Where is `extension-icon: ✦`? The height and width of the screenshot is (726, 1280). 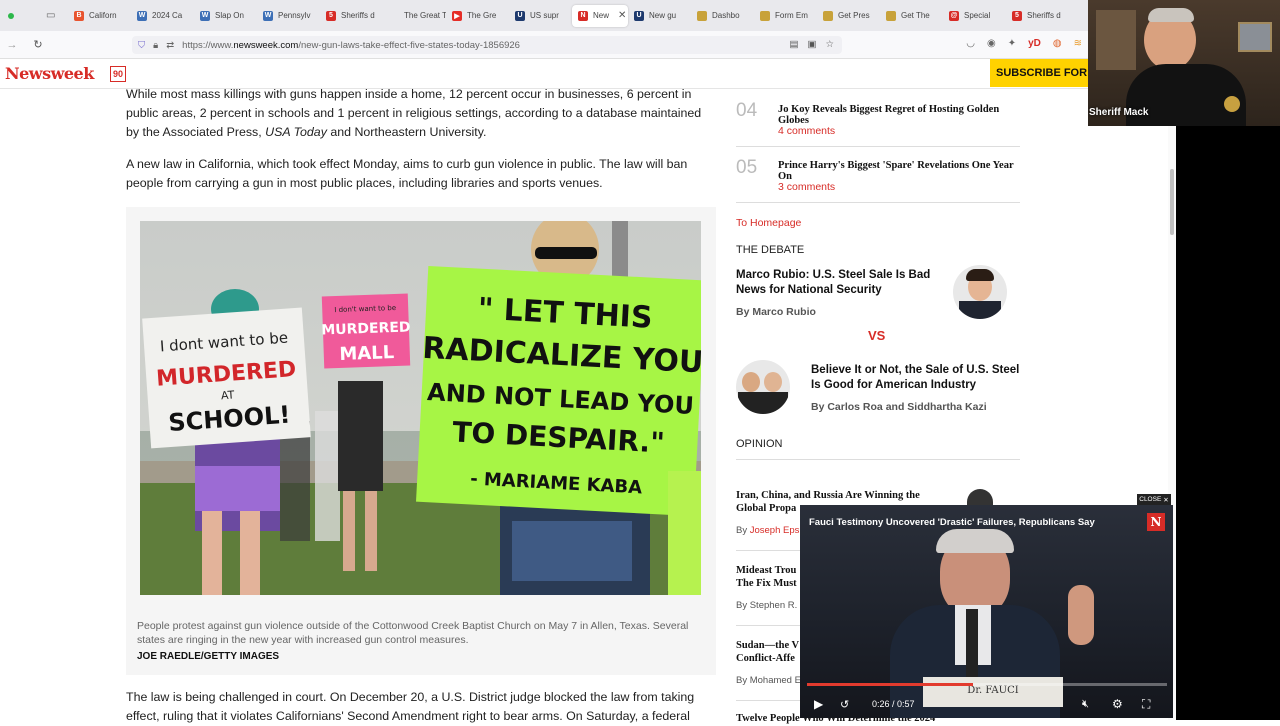
extension-icon: ✦ is located at coordinates (1012, 43).